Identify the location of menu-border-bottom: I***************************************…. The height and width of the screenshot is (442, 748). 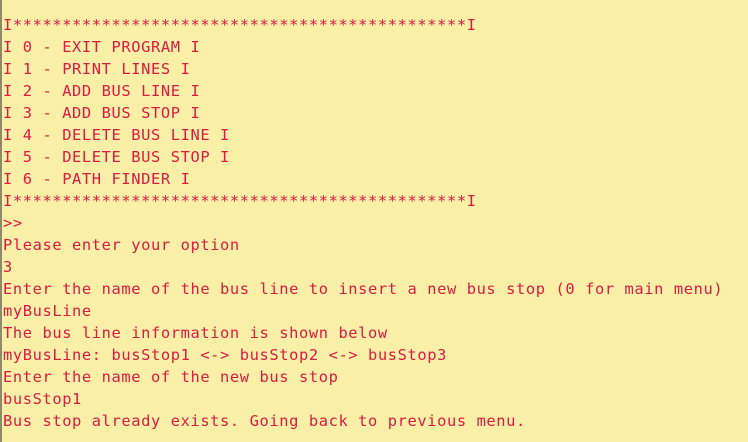
(240, 201).